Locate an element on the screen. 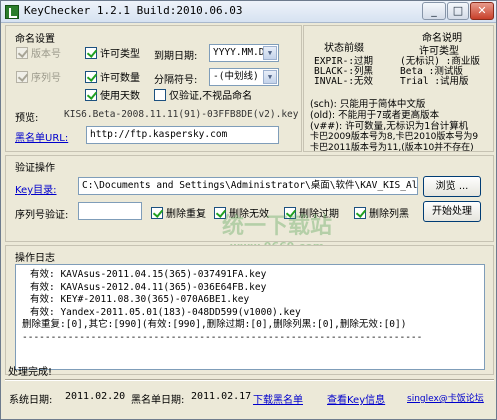 The image size is (497, 420). title-bar: KeyChecker 1.2.1 Build:2010.06.03 _ □ ✕ is located at coordinates (248, 12).